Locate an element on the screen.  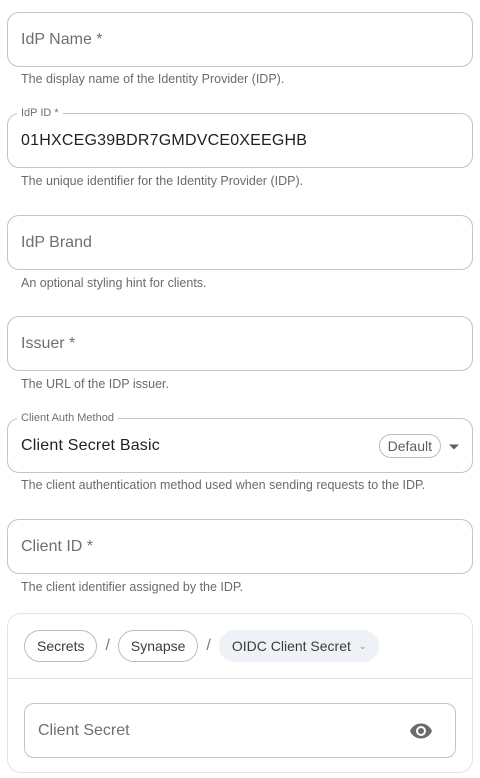
breadcrumb-synapse: Synapse is located at coordinates (158, 646).